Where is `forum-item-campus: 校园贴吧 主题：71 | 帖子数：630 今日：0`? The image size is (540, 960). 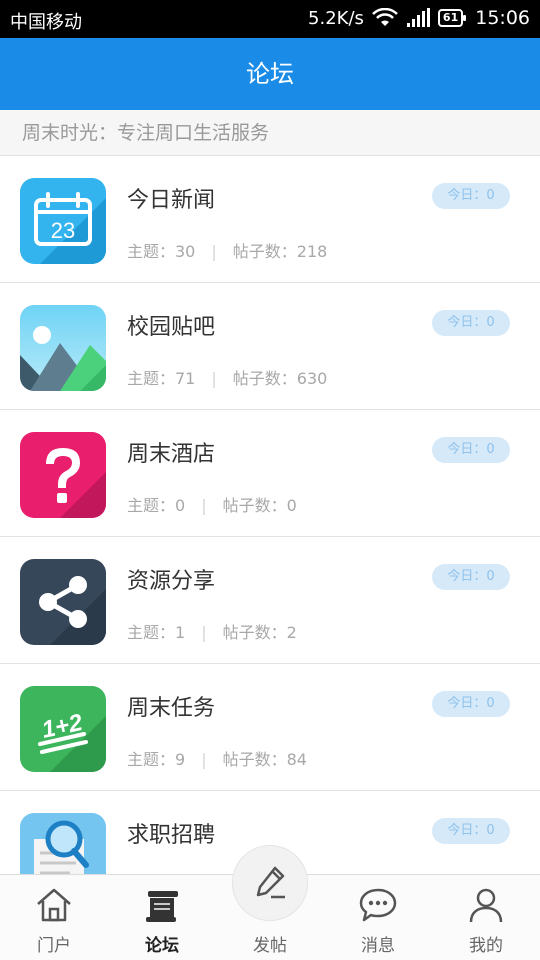 forum-item-campus: 校园贴吧 主题：71 | 帖子数：630 今日：0 is located at coordinates (270, 346).